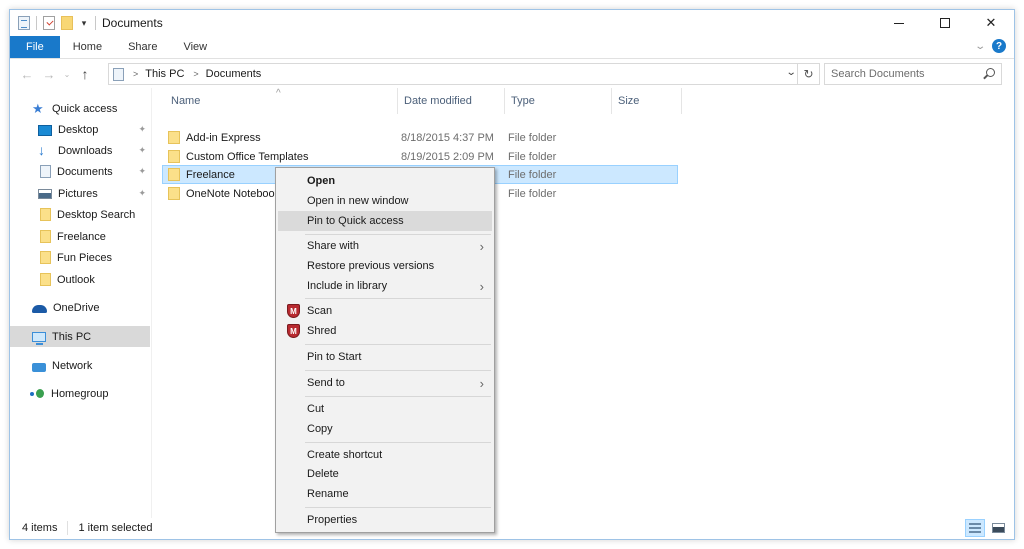  I want to click on menu-item-label: Pin to Quick access, so click(355, 221).